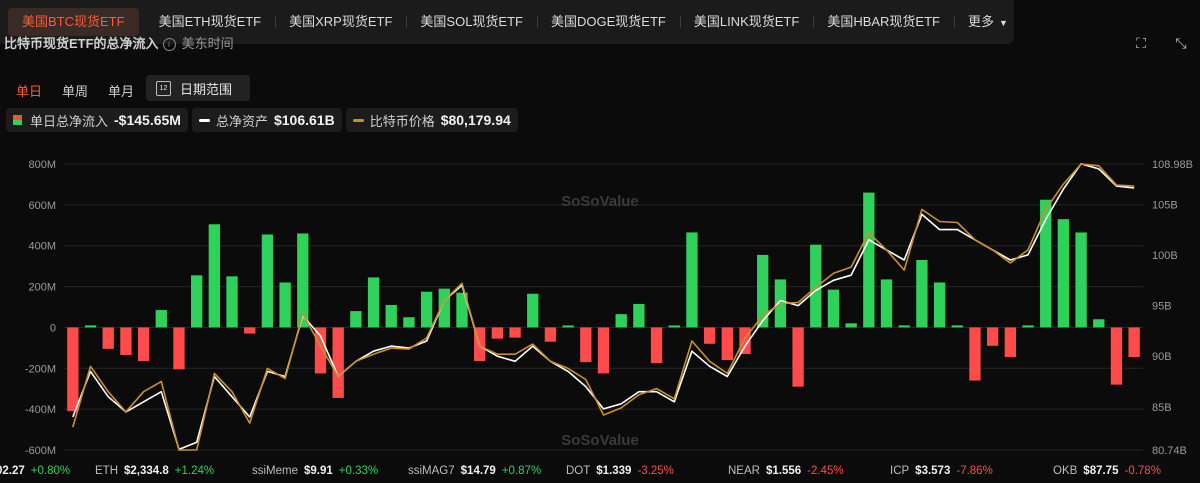 The image size is (1200, 483). I want to click on chart-title: 比特币现货ETF的总净流入 i 美东时间, so click(119, 42).